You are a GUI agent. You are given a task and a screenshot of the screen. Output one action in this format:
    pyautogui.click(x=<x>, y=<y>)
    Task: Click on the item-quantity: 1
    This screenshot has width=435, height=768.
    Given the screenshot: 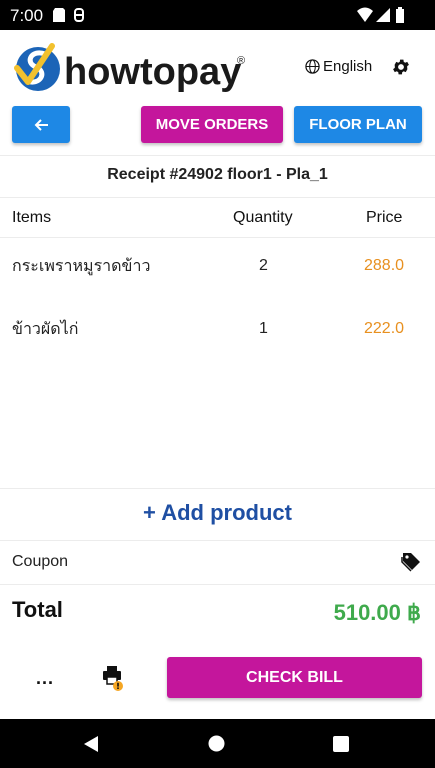 What is the action you would take?
    pyautogui.click(x=263, y=328)
    